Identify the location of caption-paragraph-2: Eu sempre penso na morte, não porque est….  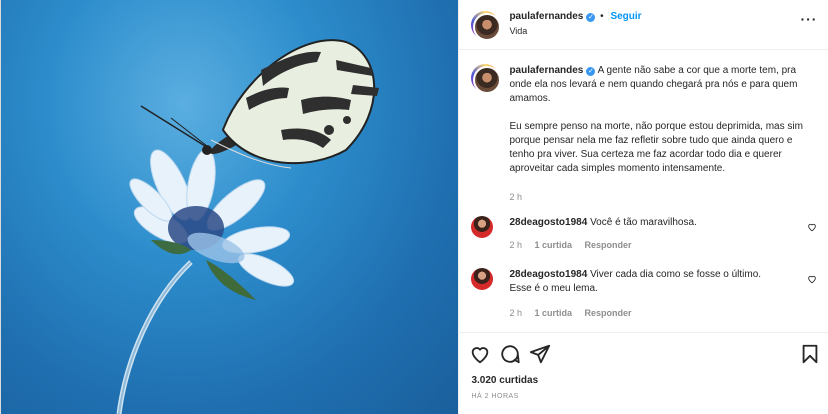
(656, 147).